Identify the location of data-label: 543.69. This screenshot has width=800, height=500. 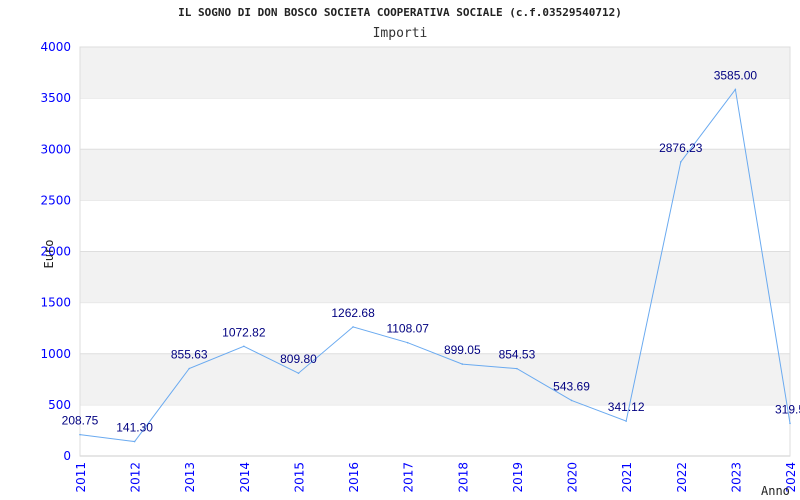
(571, 386).